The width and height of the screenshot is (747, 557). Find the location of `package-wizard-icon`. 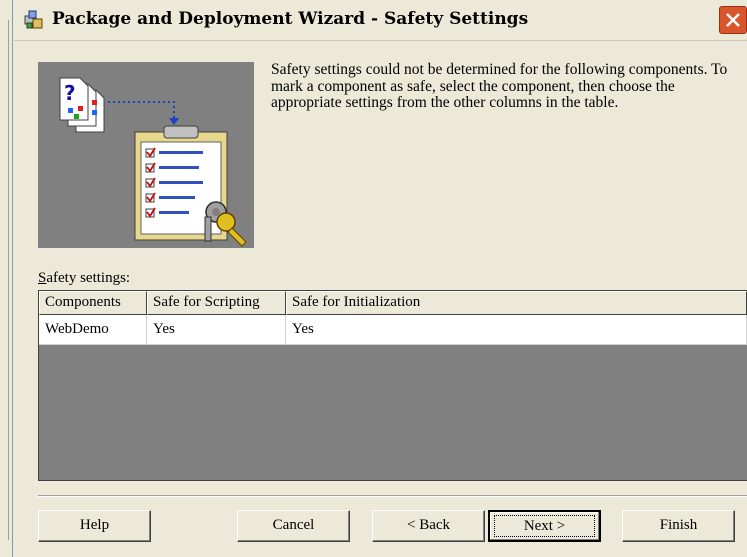

package-wizard-icon is located at coordinates (34, 20).